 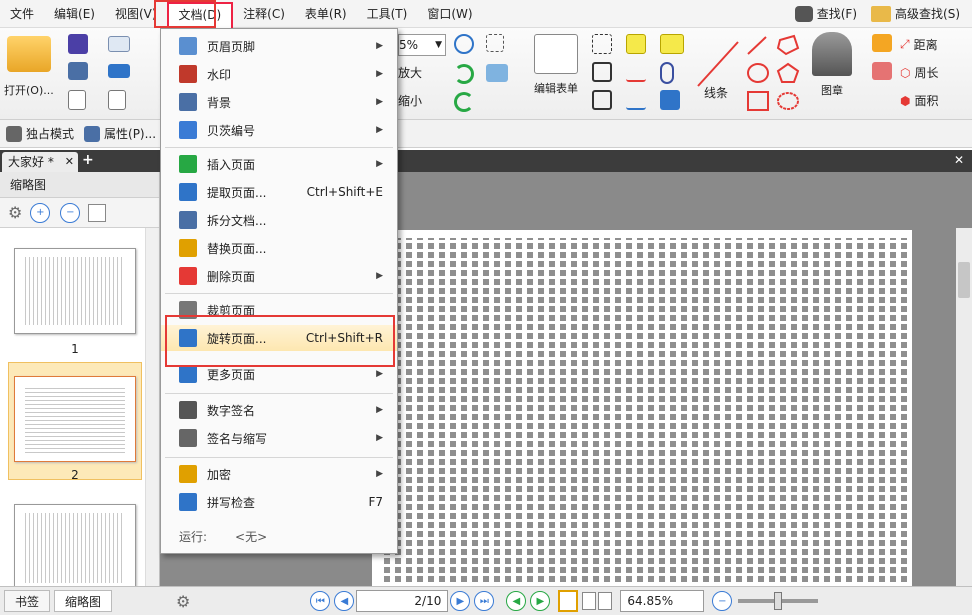 What do you see at coordinates (670, 100) in the screenshot?
I see `sound-icon` at bounding box center [670, 100].